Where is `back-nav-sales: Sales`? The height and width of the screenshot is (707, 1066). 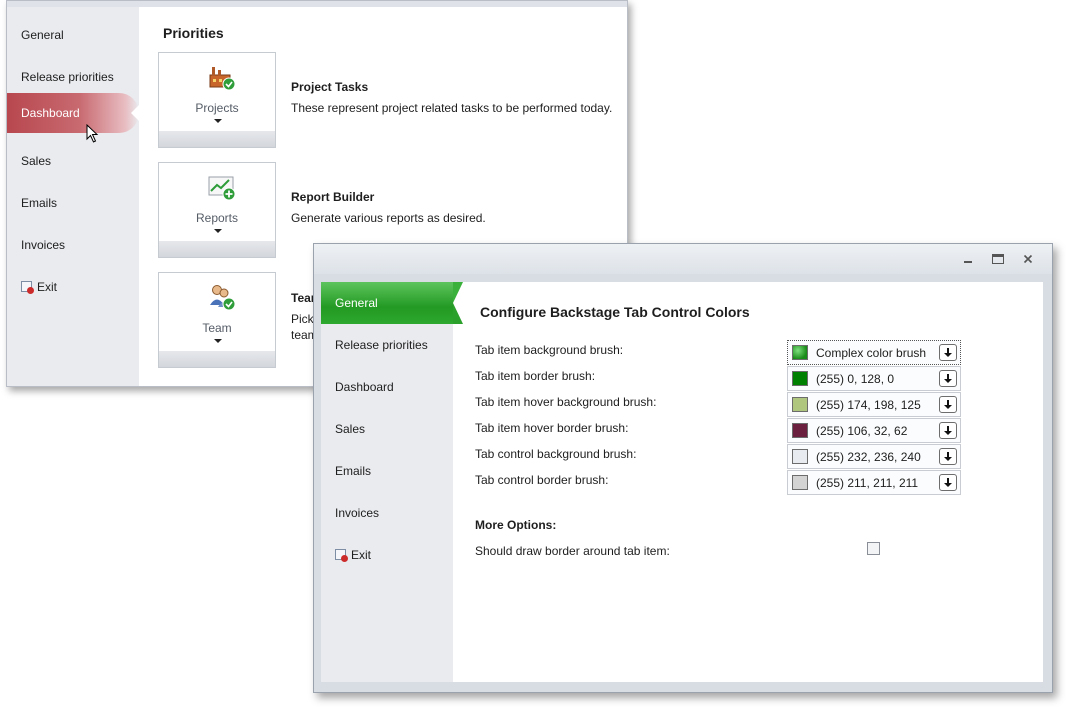 back-nav-sales: Sales is located at coordinates (73, 161).